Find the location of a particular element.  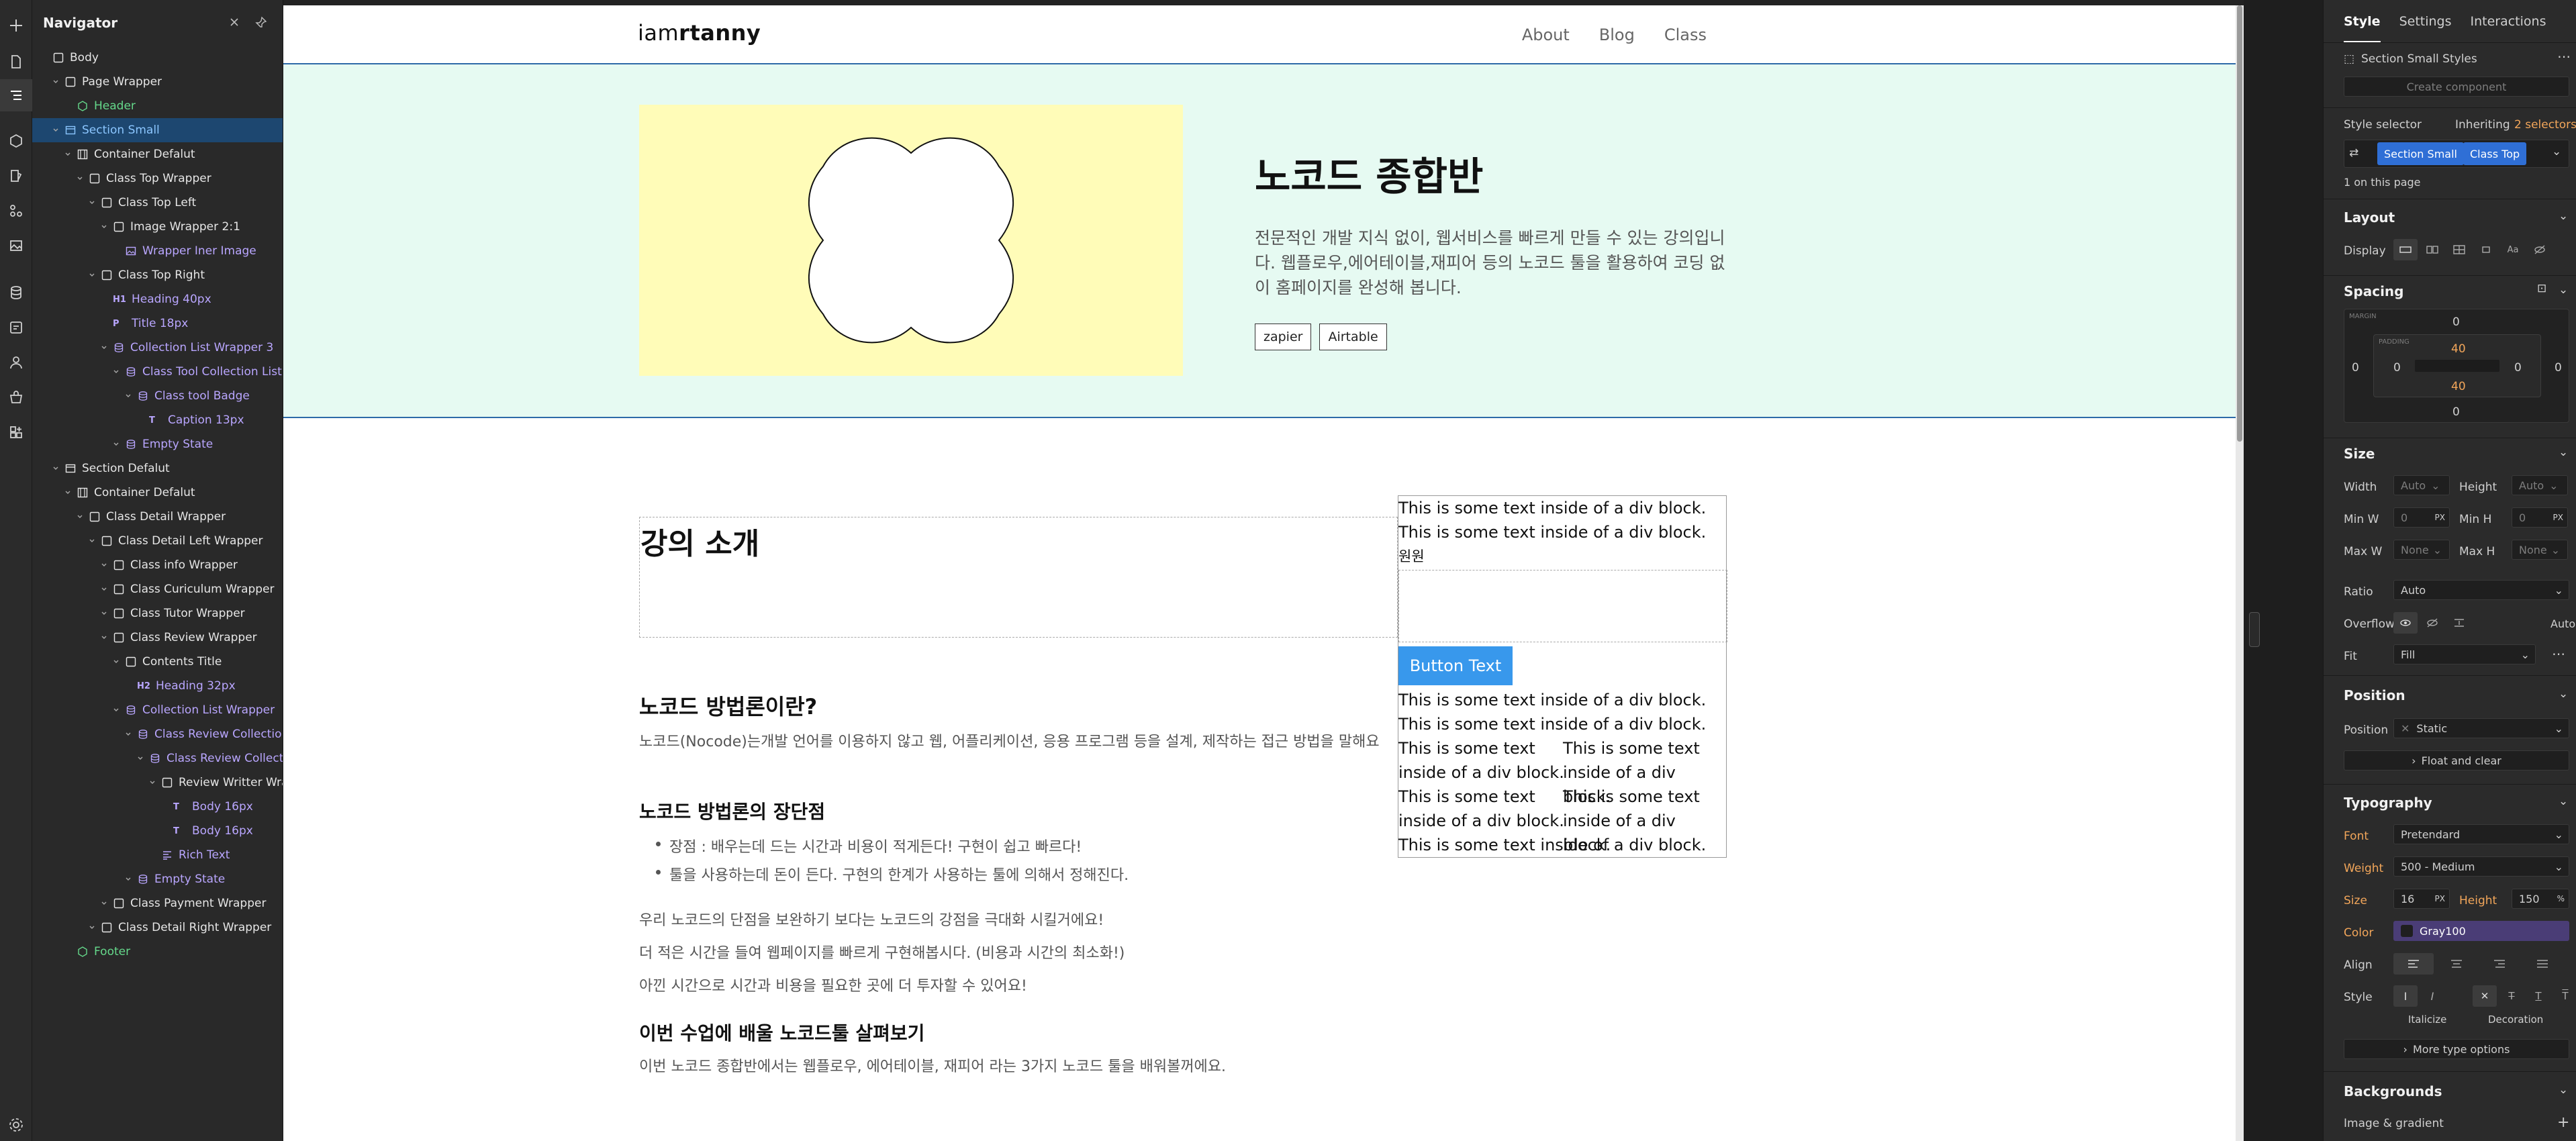

selectors-count: 2 selectors is located at coordinates (2545, 125).